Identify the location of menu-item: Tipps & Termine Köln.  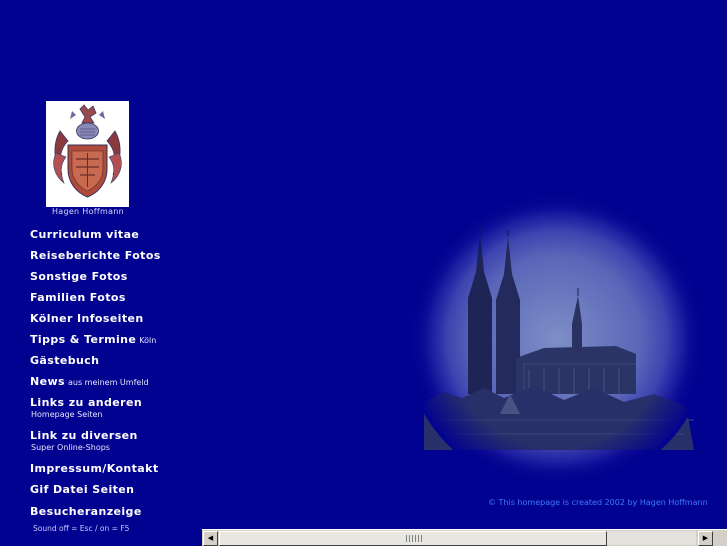
(93, 337).